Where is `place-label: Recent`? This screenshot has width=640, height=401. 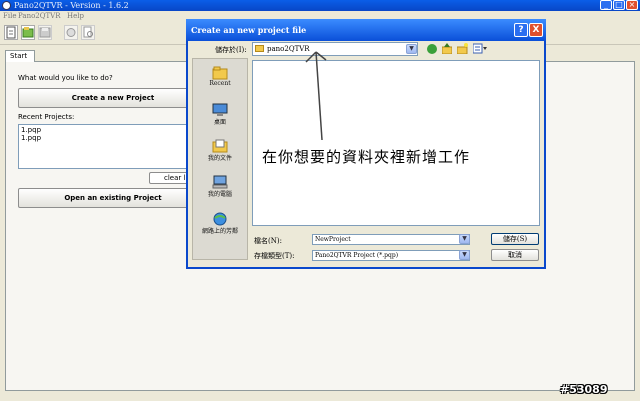
place-label: Recent is located at coordinates (220, 83).